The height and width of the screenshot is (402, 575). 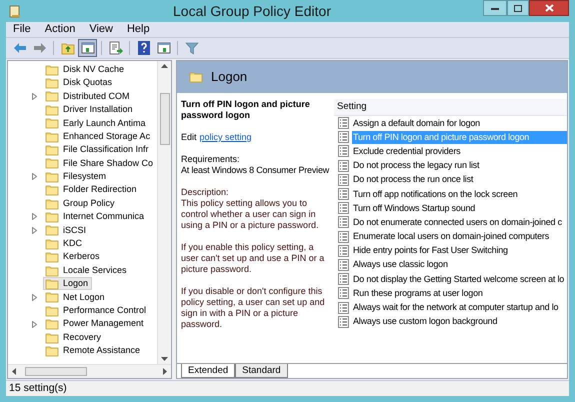 What do you see at coordinates (255, 170) in the screenshot?
I see `requirements-text: At least Windows 8 Consumer Preview` at bounding box center [255, 170].